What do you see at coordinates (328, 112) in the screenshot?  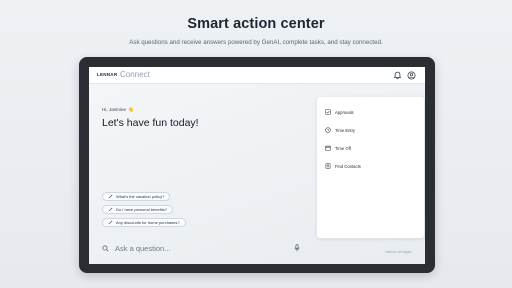 I see `checkbox-icon` at bounding box center [328, 112].